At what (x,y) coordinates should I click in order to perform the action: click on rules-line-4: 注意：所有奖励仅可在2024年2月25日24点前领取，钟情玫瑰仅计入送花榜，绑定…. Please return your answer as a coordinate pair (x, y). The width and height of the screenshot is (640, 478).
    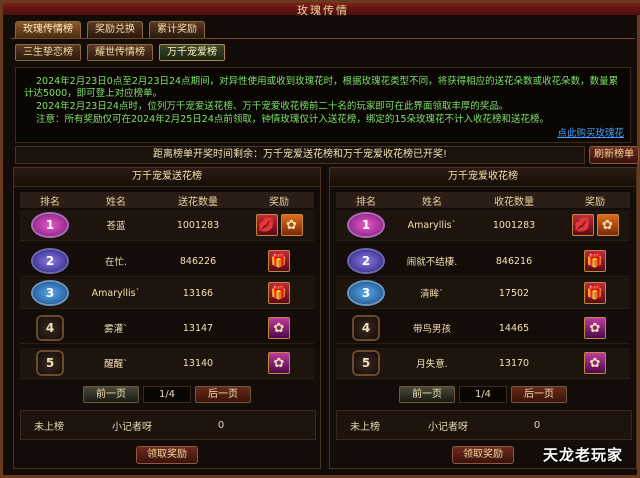
    Looking at the image, I should click on (292, 119).